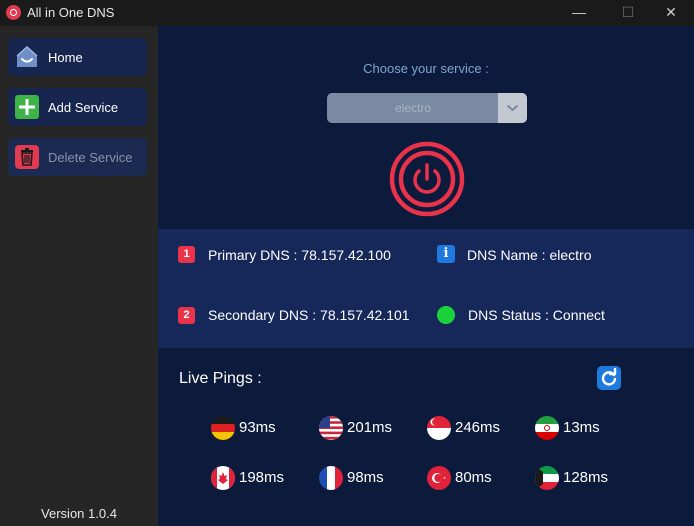  I want to click on power-button, so click(427, 179).